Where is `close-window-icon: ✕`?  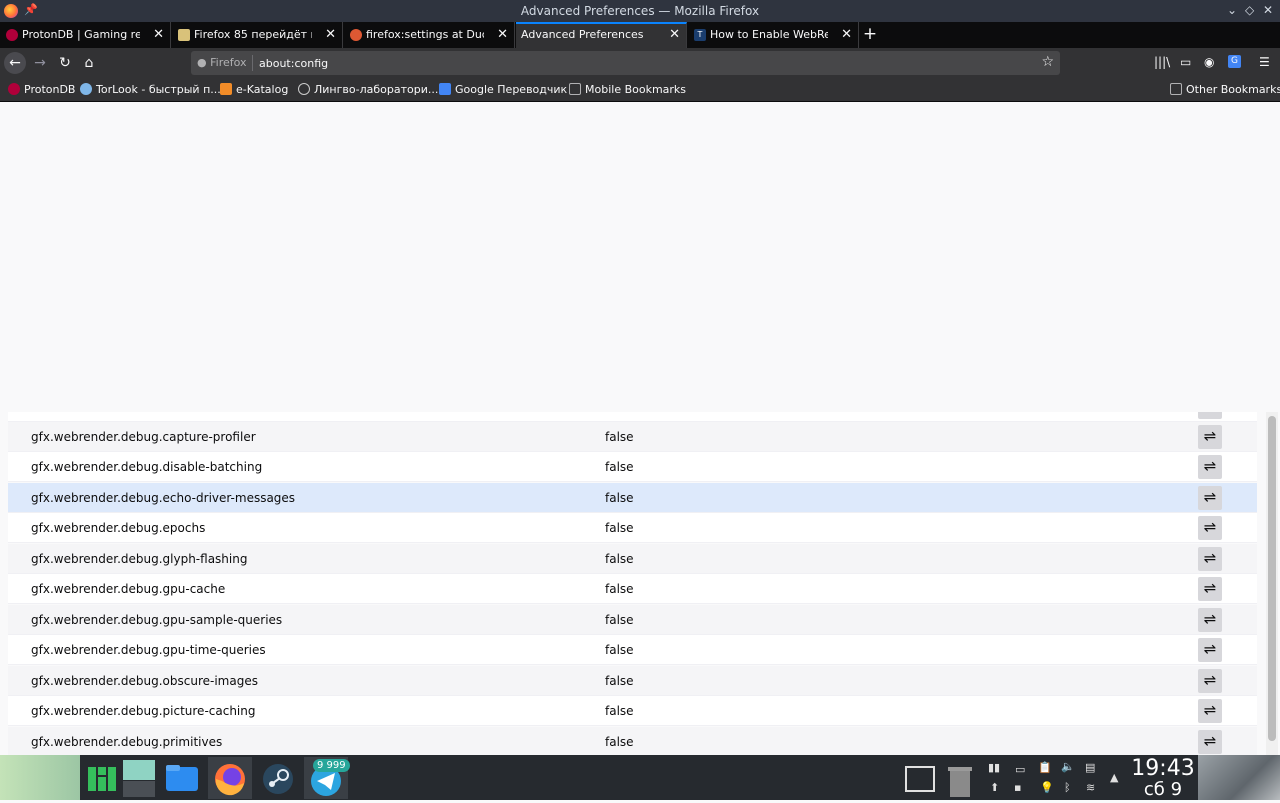
close-window-icon: ✕ is located at coordinates (1268, 10).